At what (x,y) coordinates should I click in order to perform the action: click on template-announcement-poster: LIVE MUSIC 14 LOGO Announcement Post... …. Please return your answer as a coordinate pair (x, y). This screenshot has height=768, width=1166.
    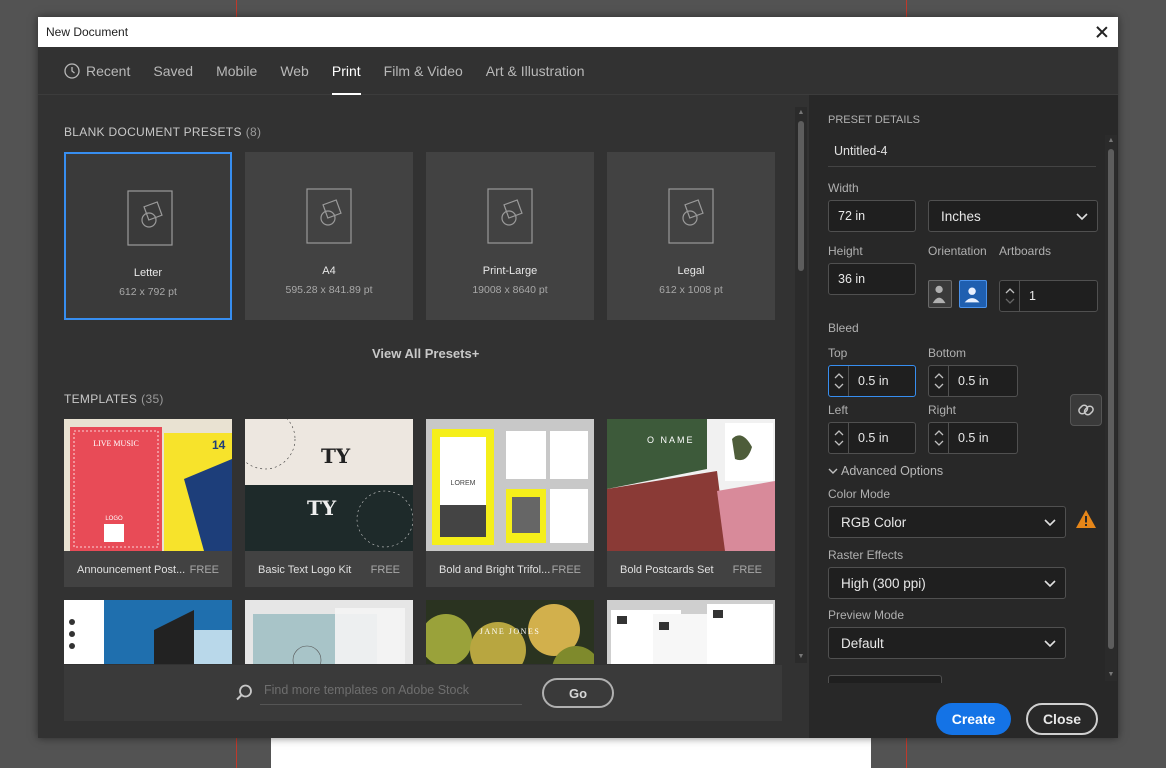
    Looking at the image, I should click on (148, 503).